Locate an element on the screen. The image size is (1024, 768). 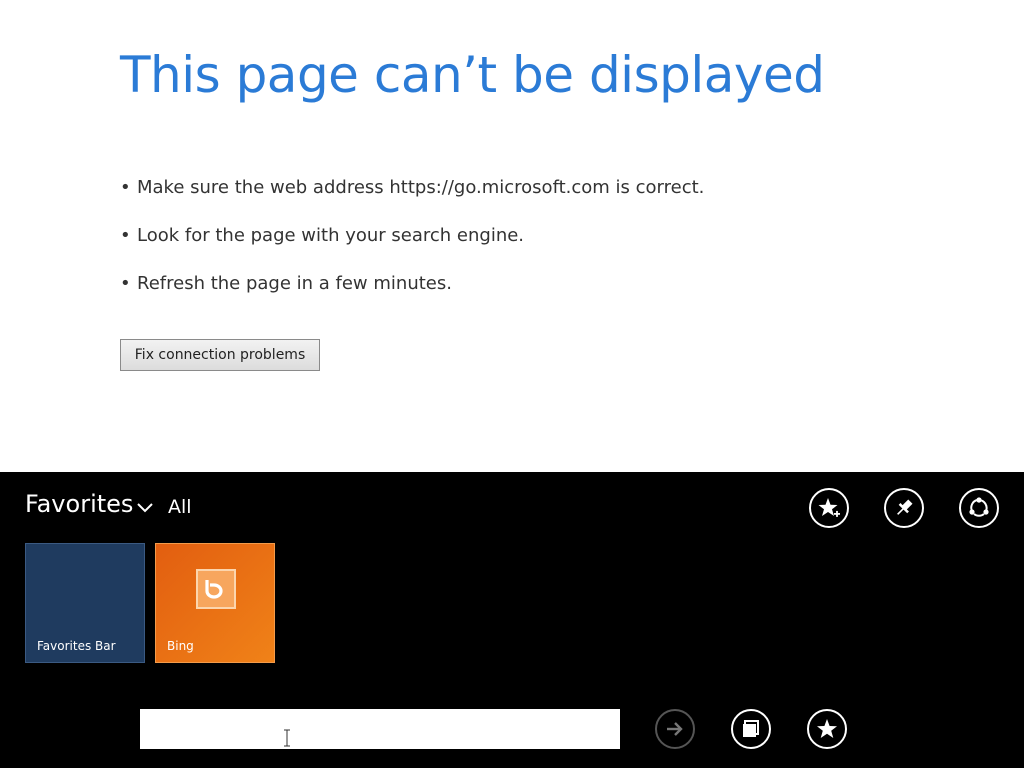
favorites-filter: All is located at coordinates (180, 507).